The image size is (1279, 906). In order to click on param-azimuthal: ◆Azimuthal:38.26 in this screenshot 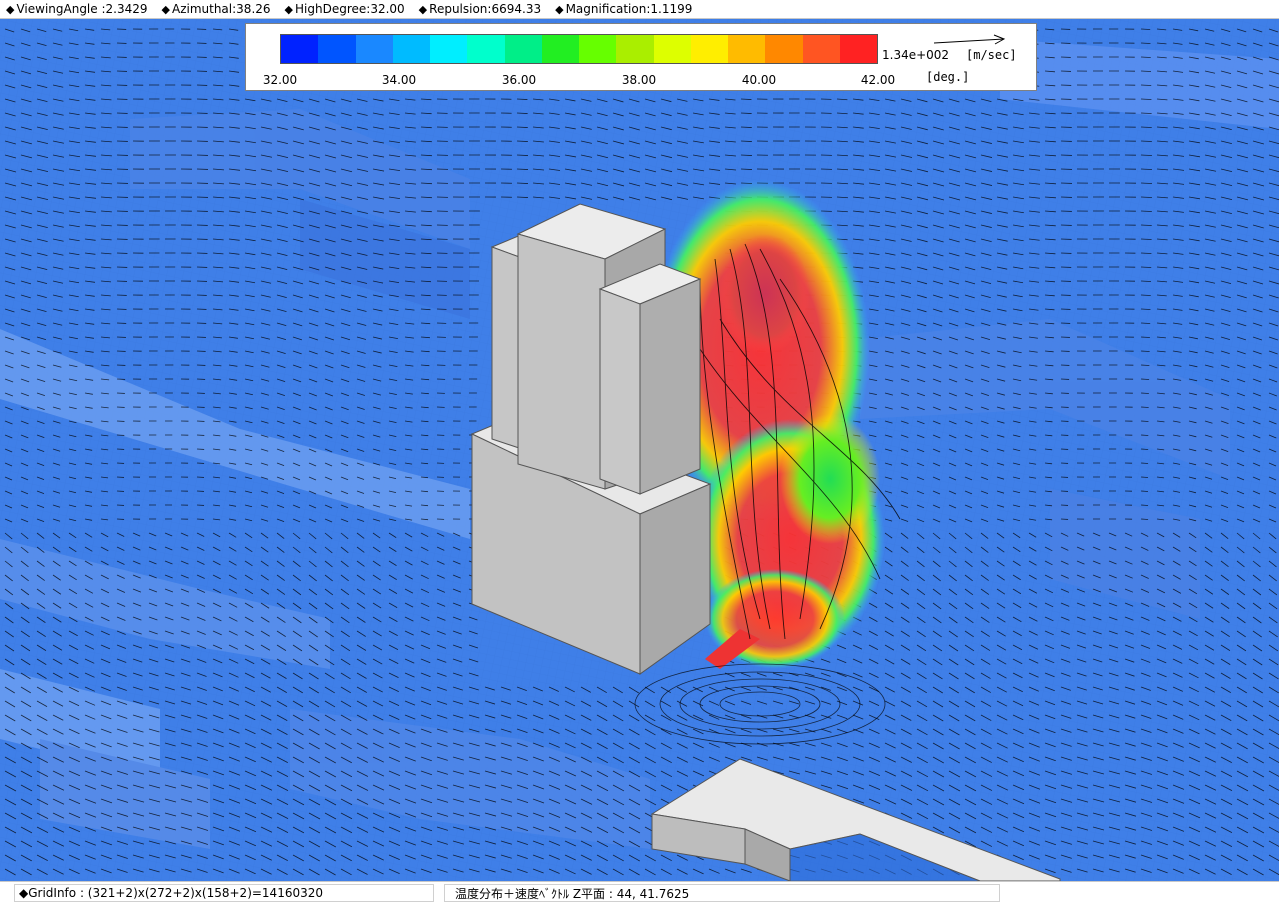, I will do `click(216, 9)`.